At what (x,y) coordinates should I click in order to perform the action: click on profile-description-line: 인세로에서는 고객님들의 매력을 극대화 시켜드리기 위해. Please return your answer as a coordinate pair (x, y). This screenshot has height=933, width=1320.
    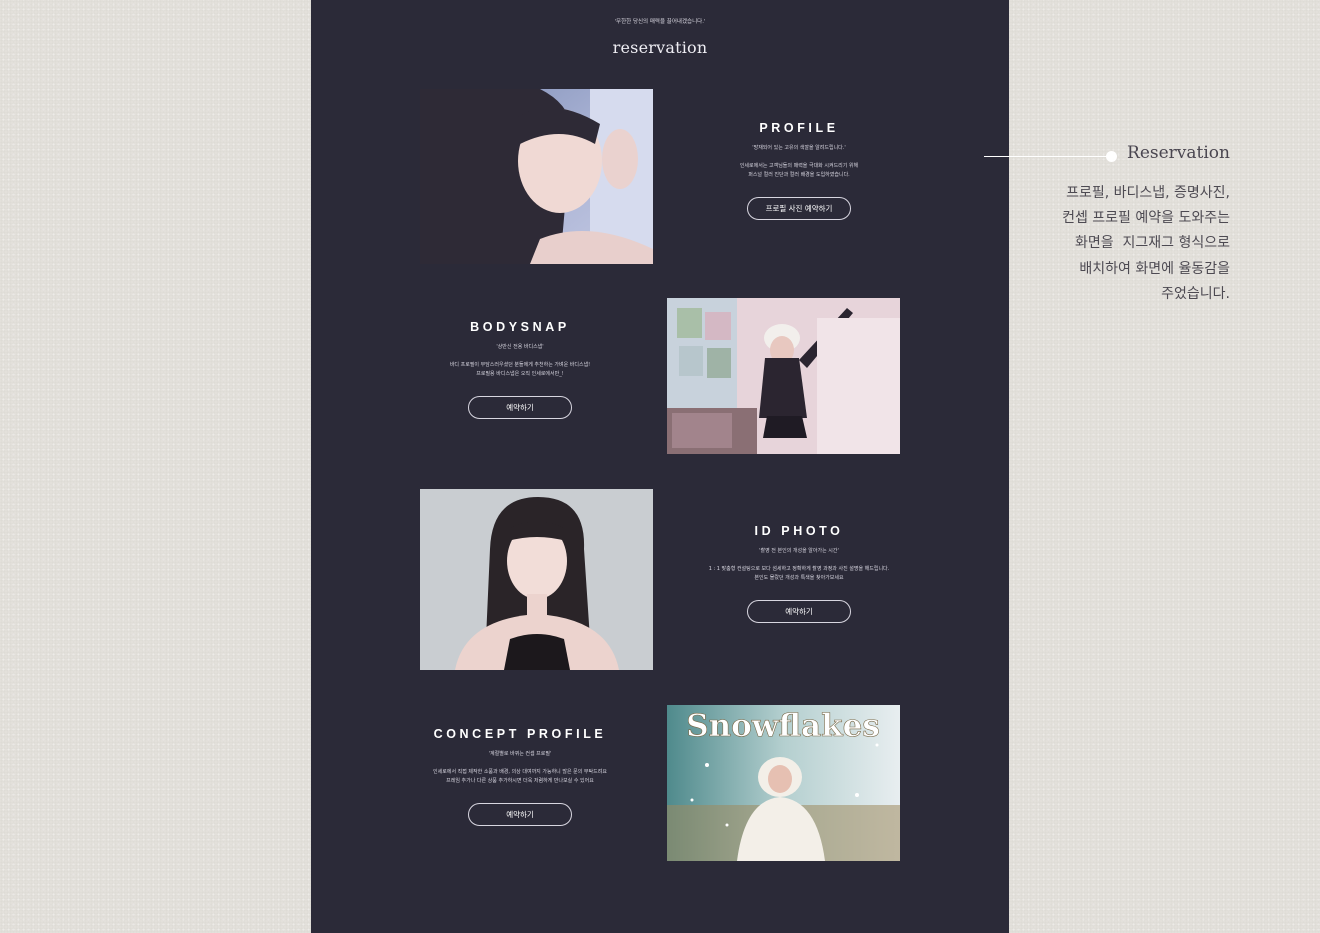
    Looking at the image, I should click on (799, 166).